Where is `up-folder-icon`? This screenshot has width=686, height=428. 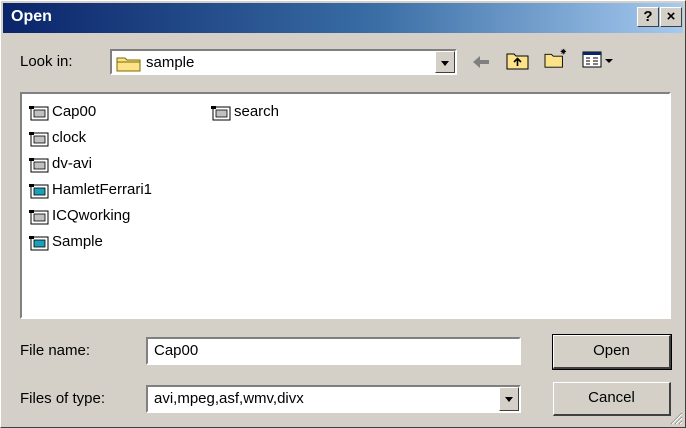 up-folder-icon is located at coordinates (518, 60).